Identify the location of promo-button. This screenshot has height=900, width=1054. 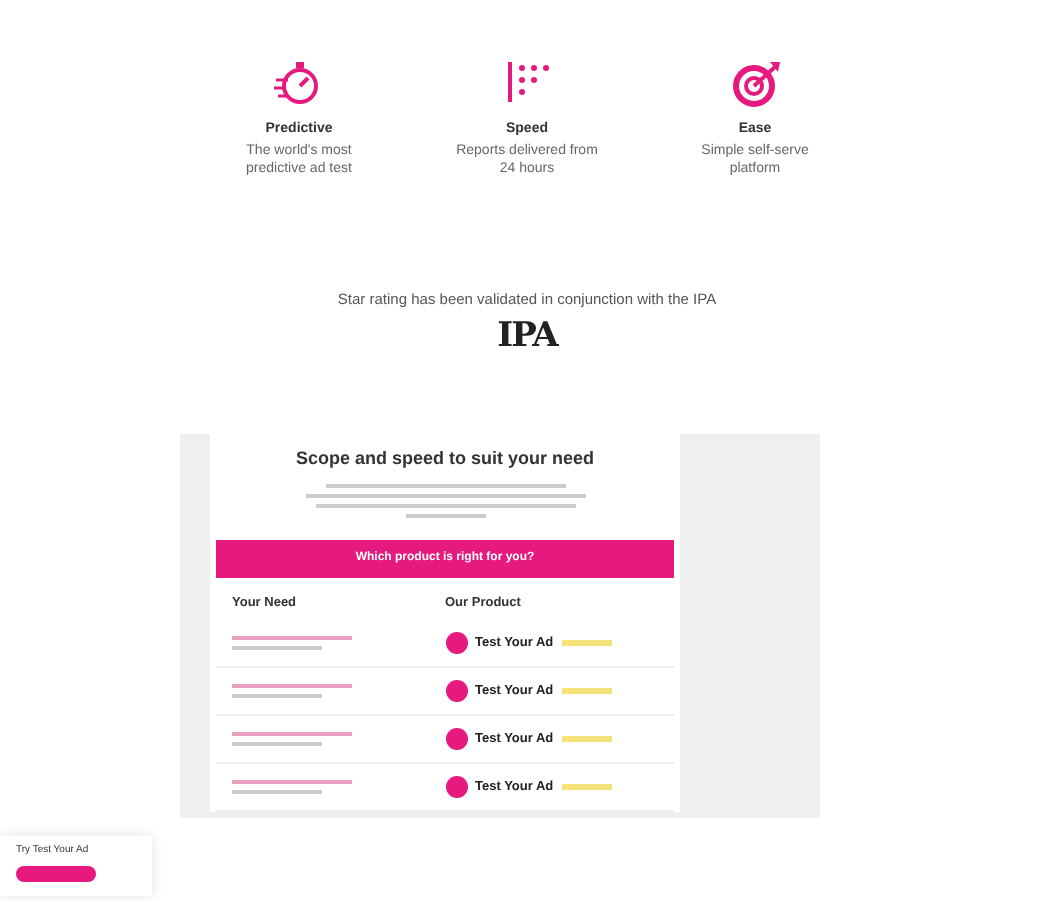
(56, 873).